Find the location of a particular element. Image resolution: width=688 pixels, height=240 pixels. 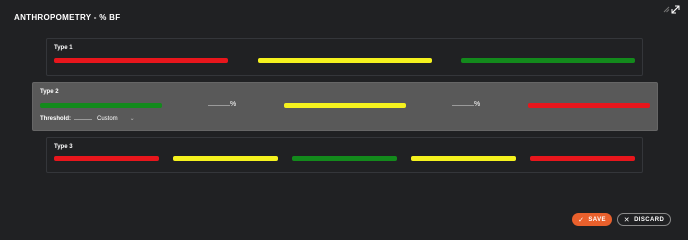

type2-bar-yellow is located at coordinates (345, 105).